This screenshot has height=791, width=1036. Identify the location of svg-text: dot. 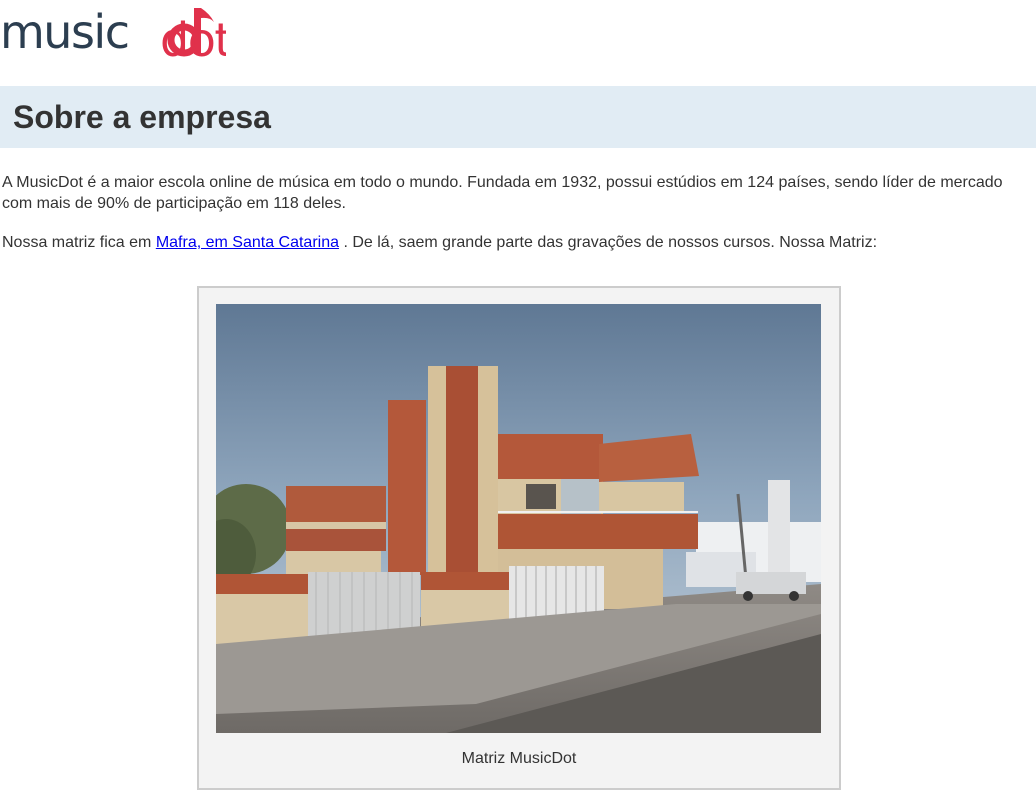
(193, 39).